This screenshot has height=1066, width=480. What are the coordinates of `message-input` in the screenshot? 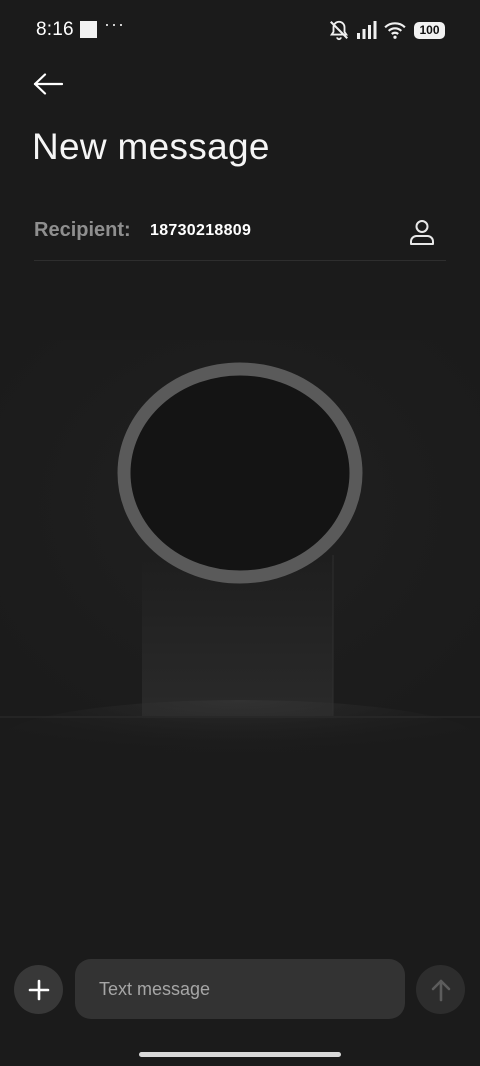 It's located at (240, 989).